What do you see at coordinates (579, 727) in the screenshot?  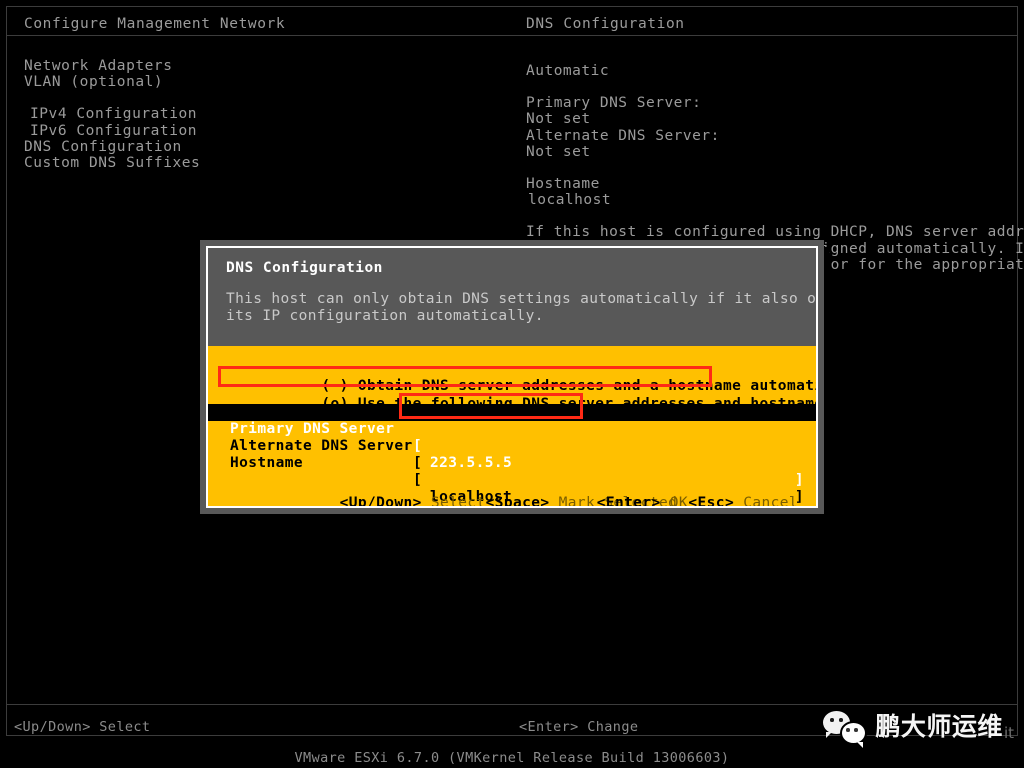 I see `status-hint-enter: <Enter> Change` at bounding box center [579, 727].